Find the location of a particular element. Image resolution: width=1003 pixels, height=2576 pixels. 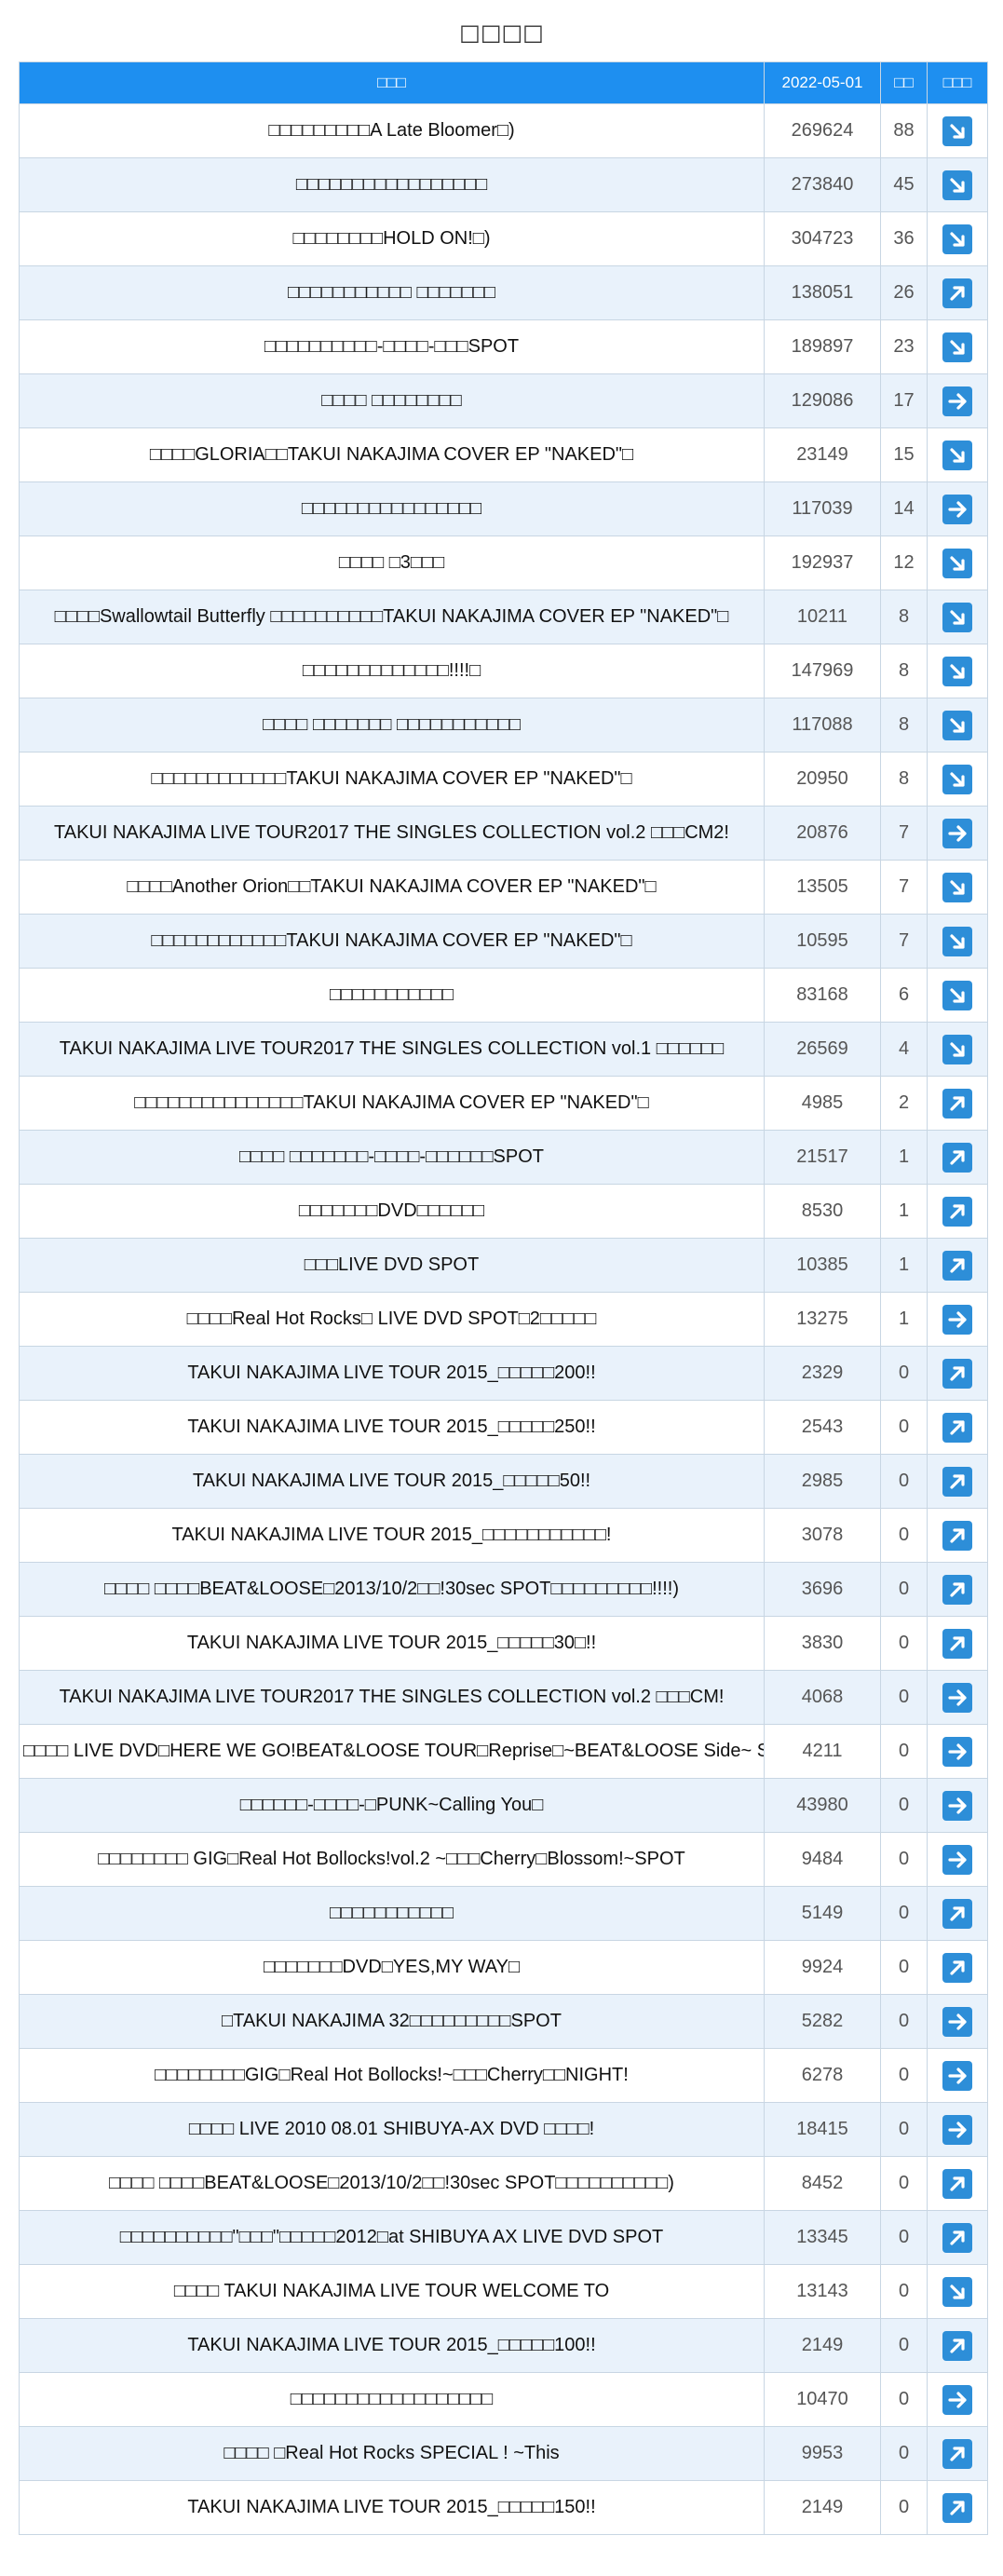

table-row: □□□□□□□□□□-□□□□-□□□SPOT 189897 23 is located at coordinates (503, 346).